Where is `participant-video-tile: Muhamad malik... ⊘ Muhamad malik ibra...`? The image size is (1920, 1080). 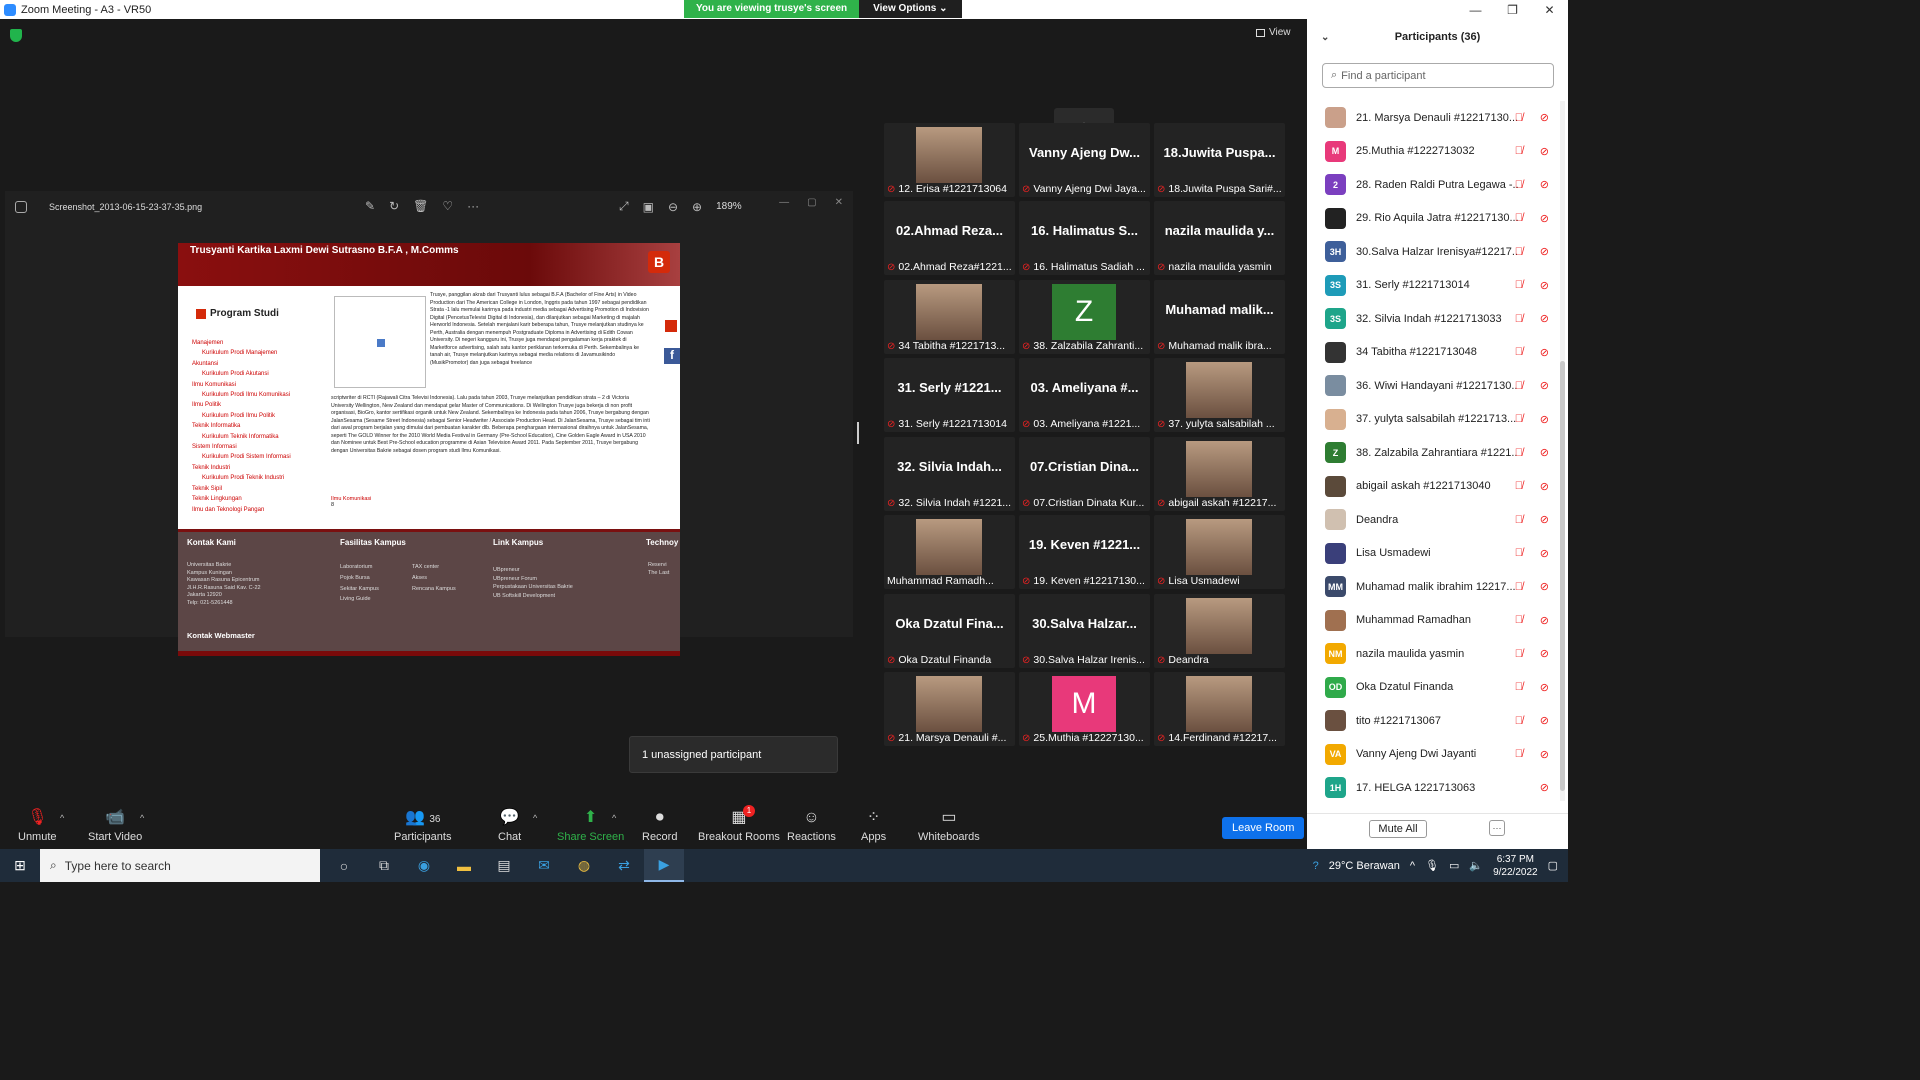 participant-video-tile: Muhamad malik... ⊘ Muhamad malik ibra... is located at coordinates (1219, 317).